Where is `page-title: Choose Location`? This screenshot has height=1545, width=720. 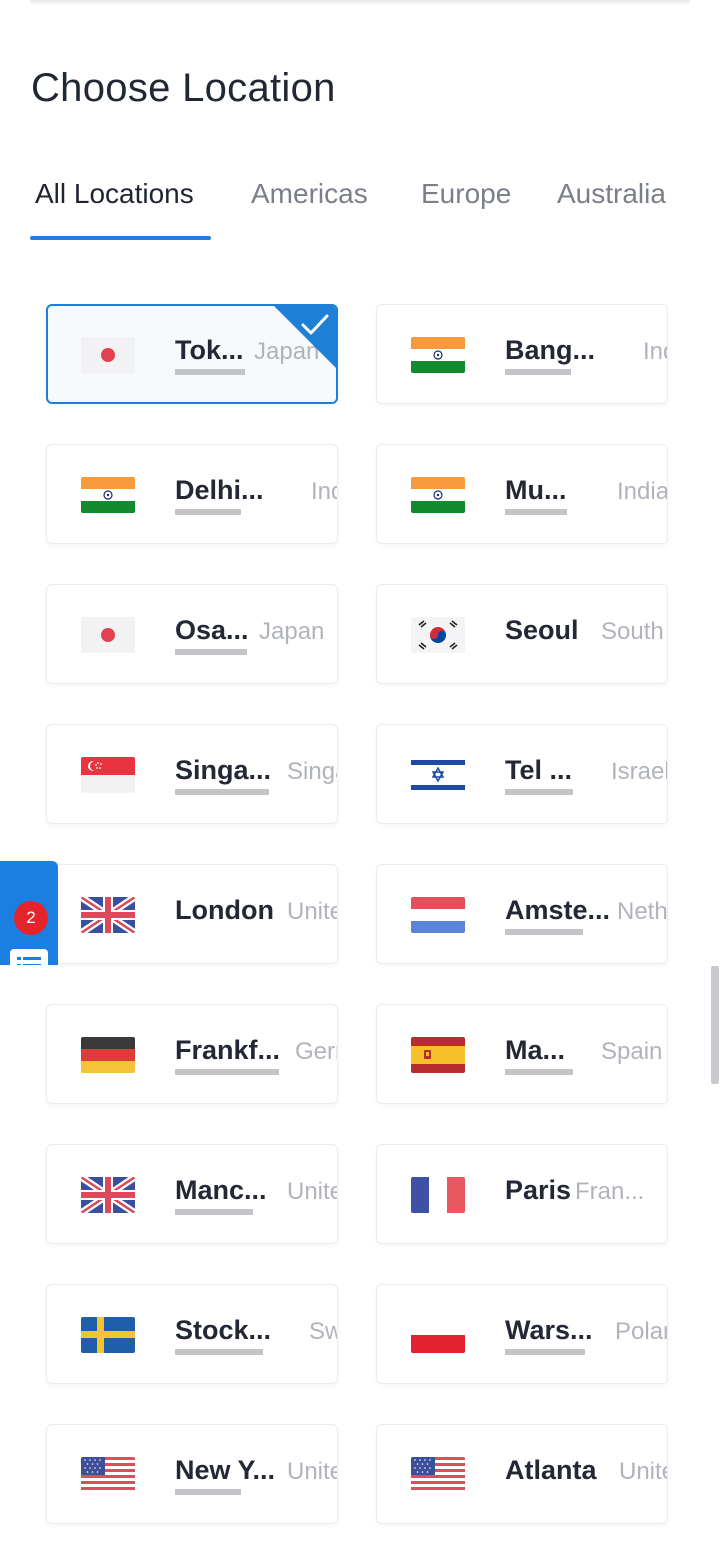
page-title: Choose Location is located at coordinates (183, 88).